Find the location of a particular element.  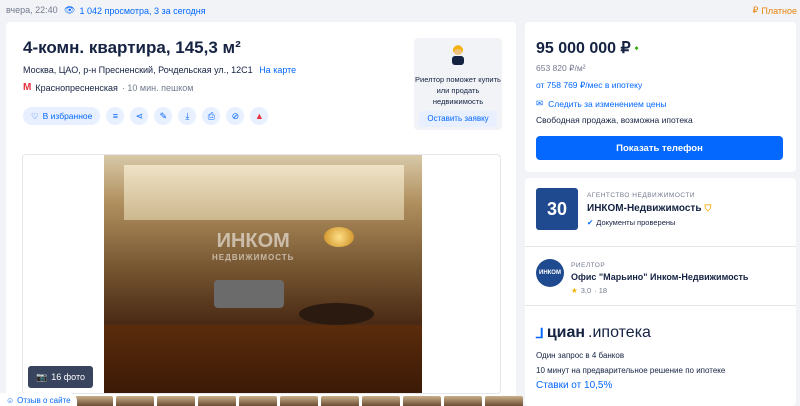

mortgage-link: от 758 769 ₽/мес в ипотеку is located at coordinates (589, 85).